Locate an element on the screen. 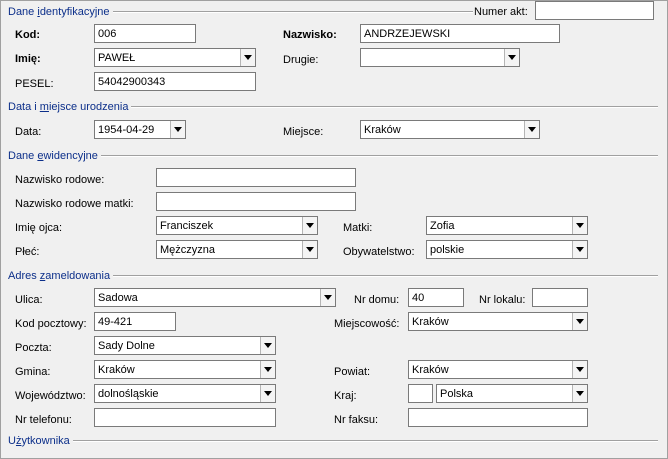  ulica-value: Sadowa is located at coordinates (118, 298).